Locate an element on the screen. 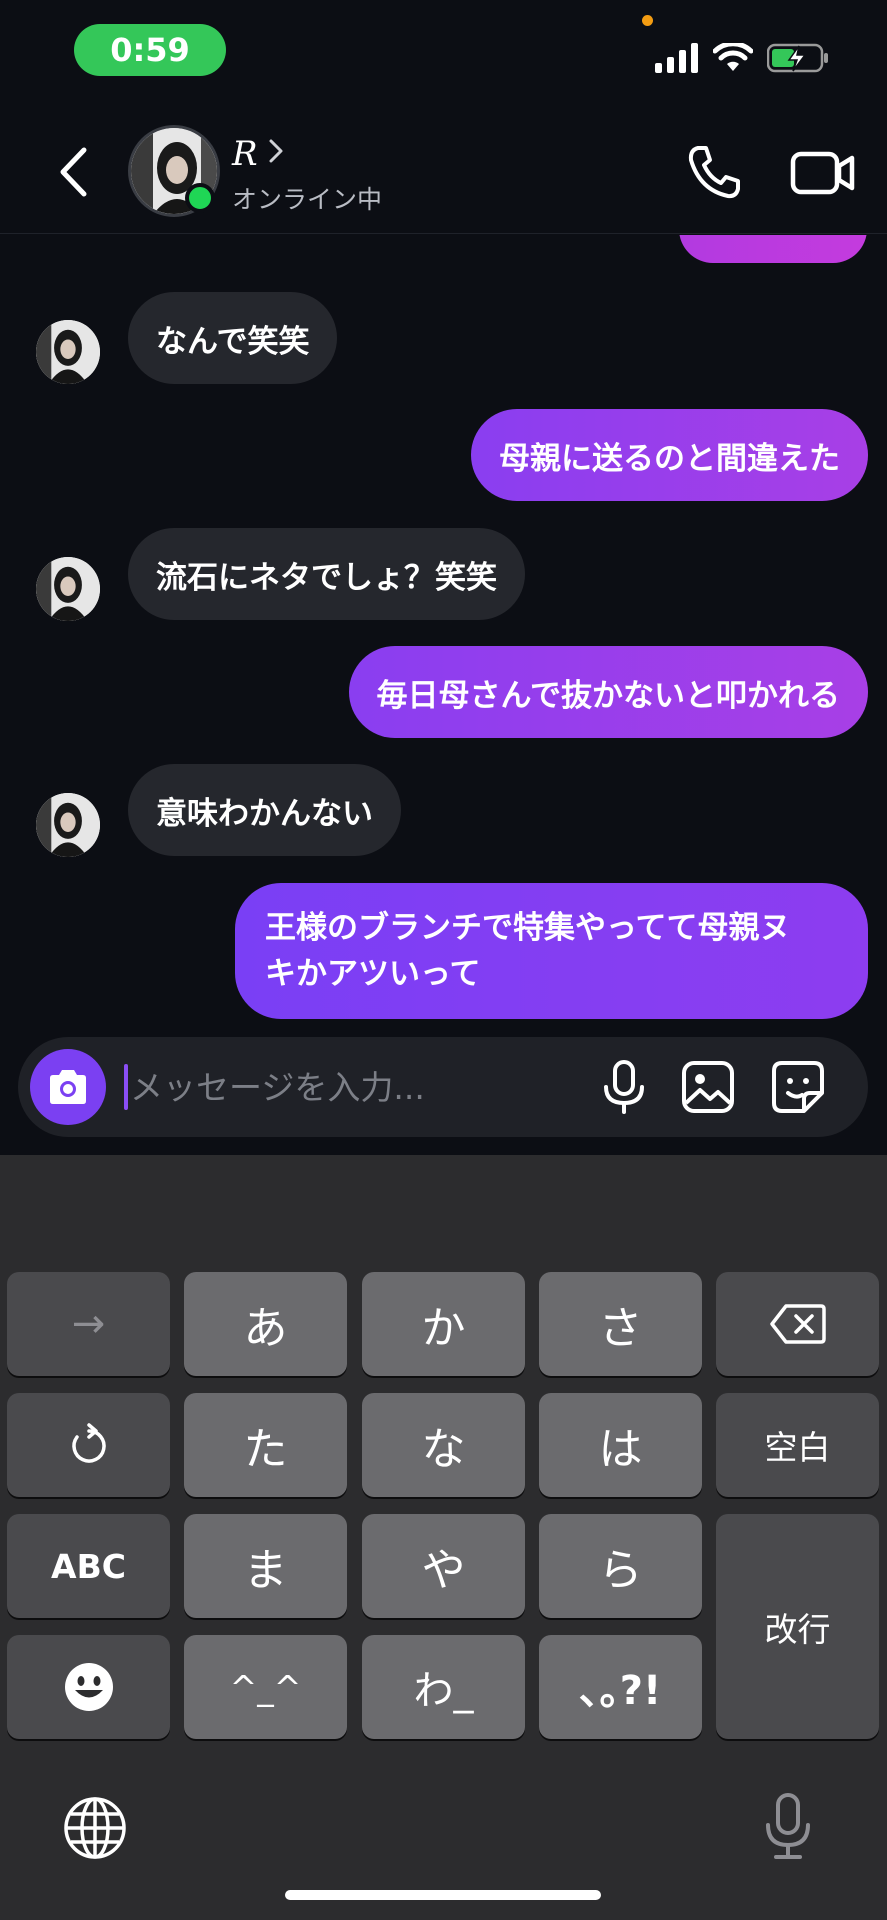 This screenshot has width=887, height=1920. chat-header: R オンライン中 is located at coordinates (443, 172).